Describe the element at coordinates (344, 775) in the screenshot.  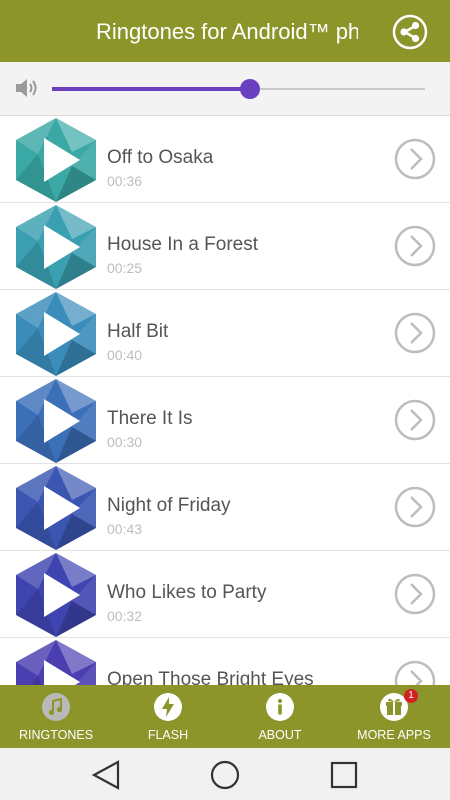
I see `recents-icon` at that location.